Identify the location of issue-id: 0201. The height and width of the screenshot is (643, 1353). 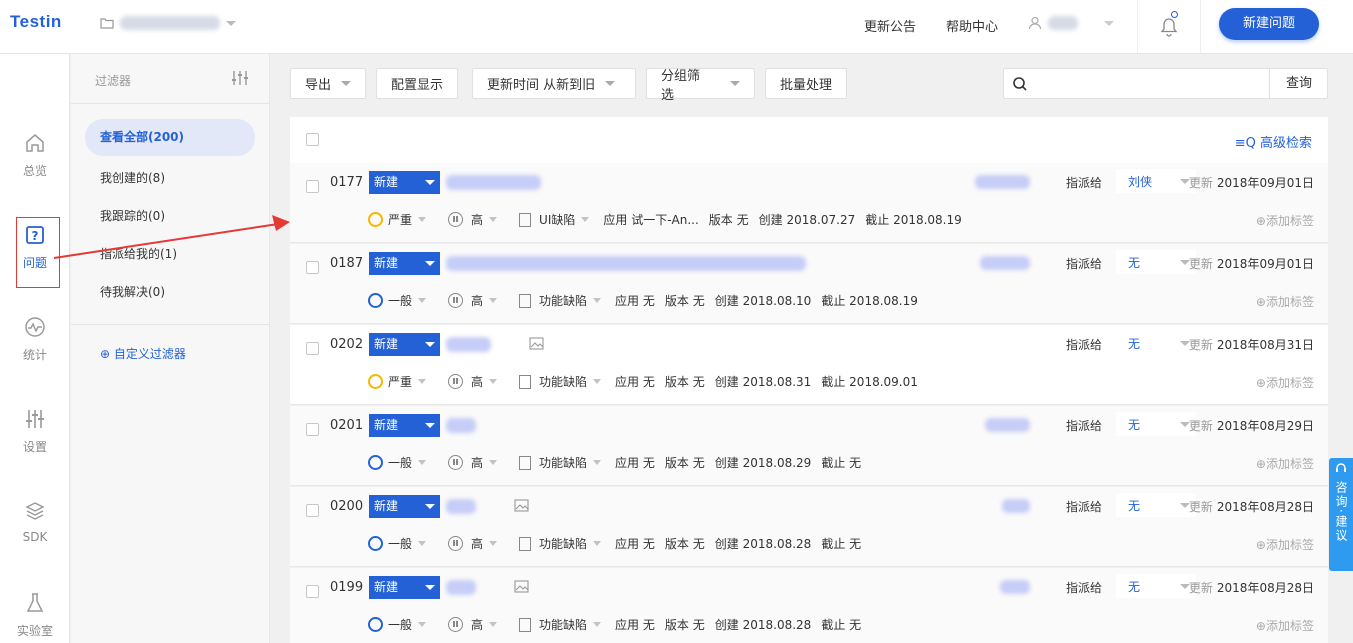
(346, 425).